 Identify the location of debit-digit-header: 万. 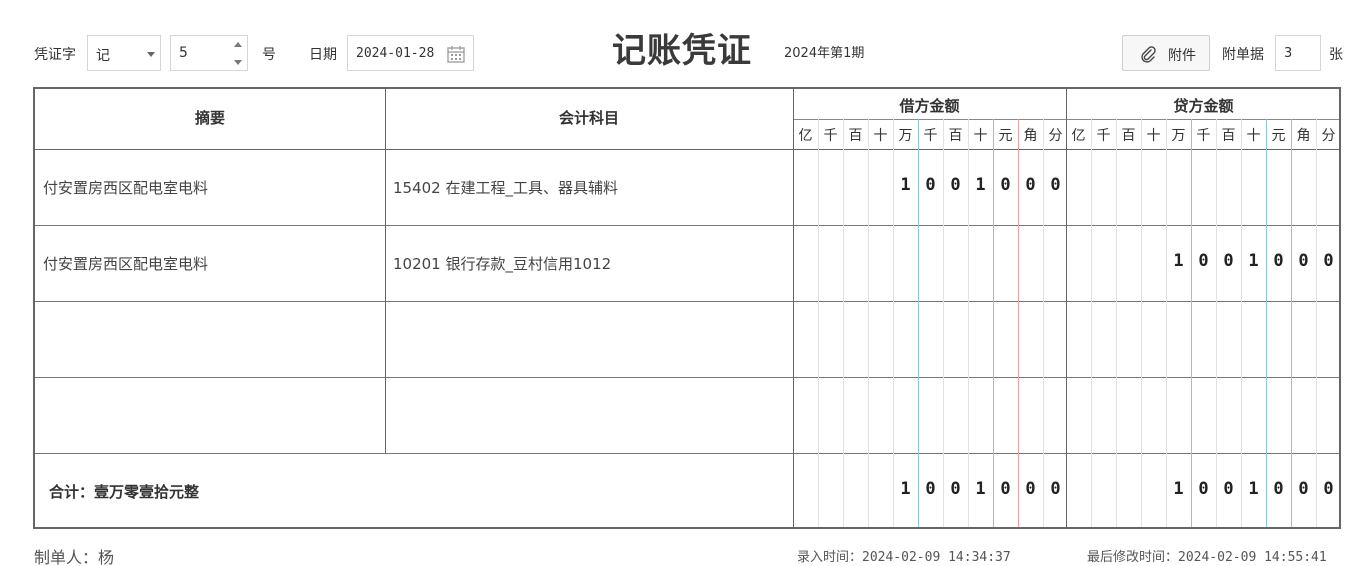
(905, 136).